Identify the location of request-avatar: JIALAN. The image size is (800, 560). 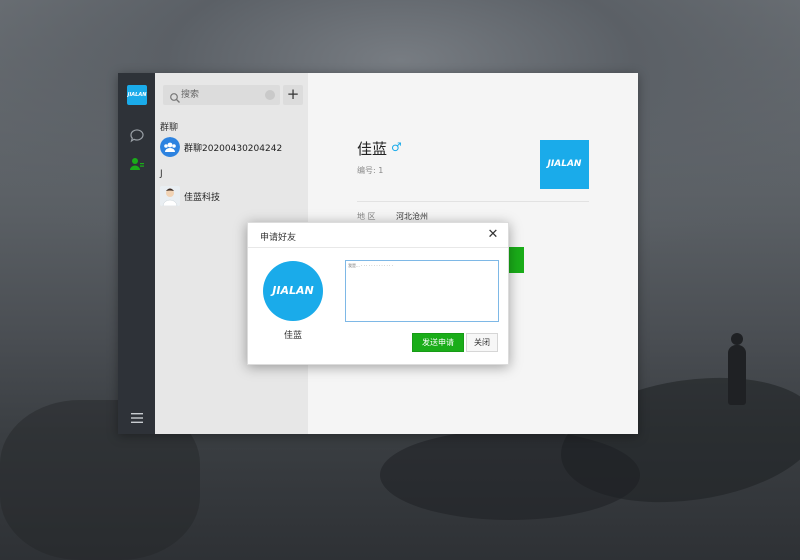
(293, 291).